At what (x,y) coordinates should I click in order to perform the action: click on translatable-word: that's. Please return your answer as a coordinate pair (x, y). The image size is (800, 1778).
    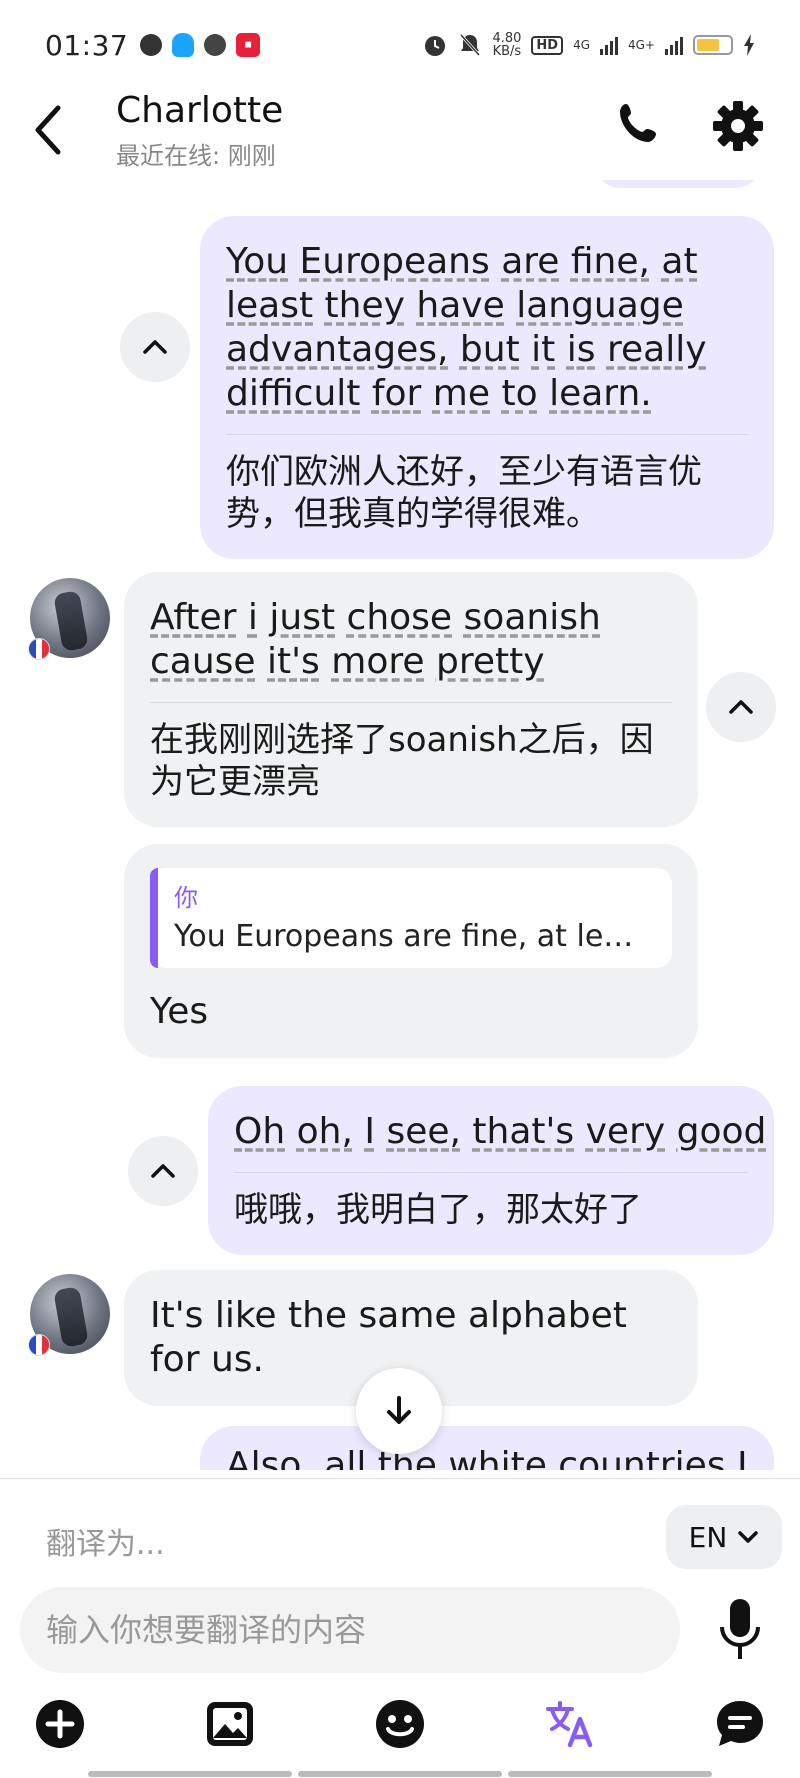
    Looking at the image, I should click on (523, 1131).